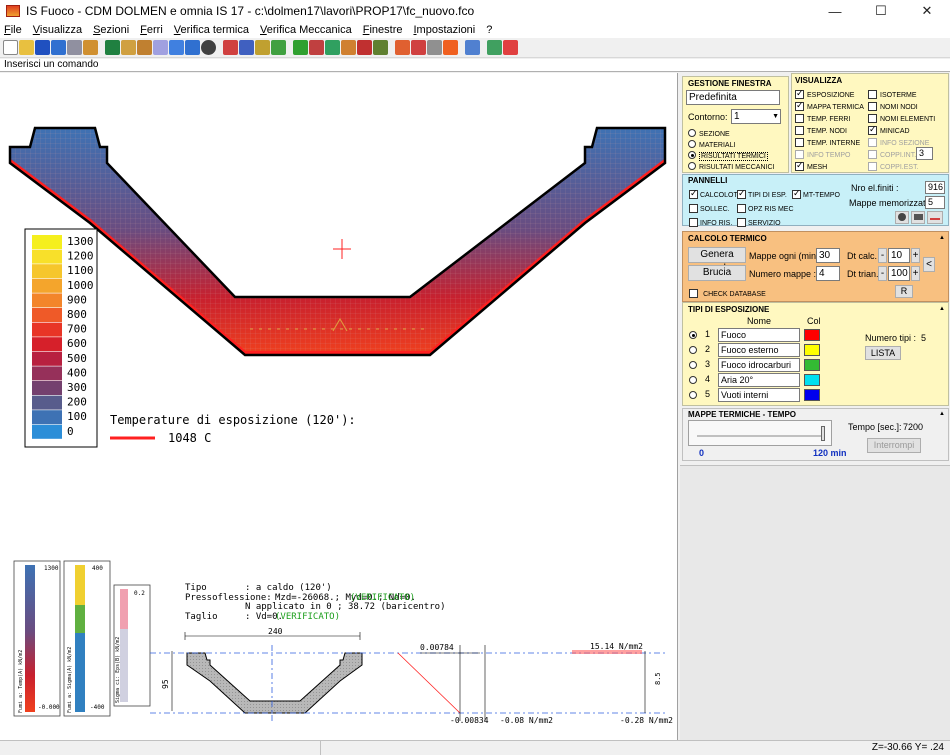 Image resolution: width=950 pixels, height=755 pixels. I want to click on minimize-button: —, so click(835, 11).